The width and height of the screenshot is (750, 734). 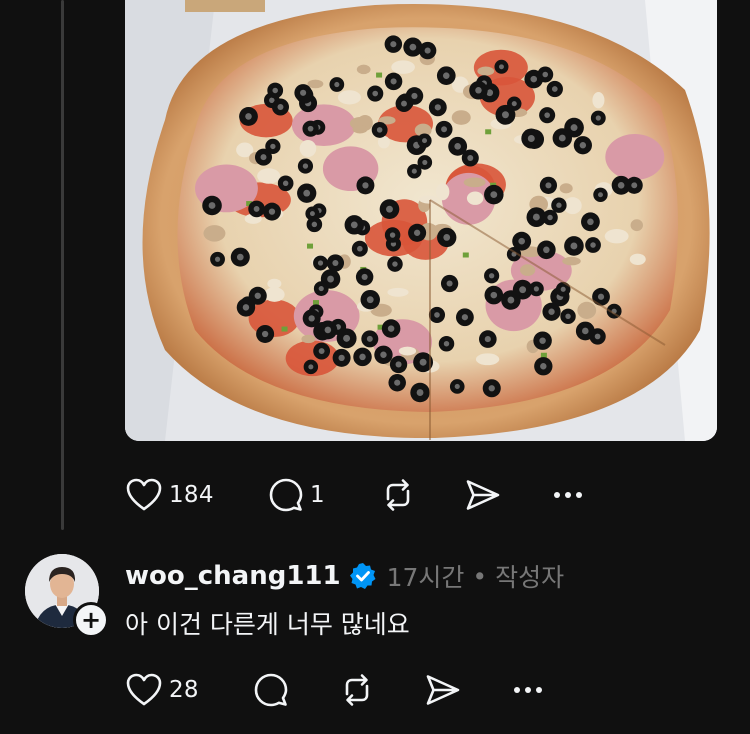 I want to click on reply-count: 1, so click(x=317, y=495).